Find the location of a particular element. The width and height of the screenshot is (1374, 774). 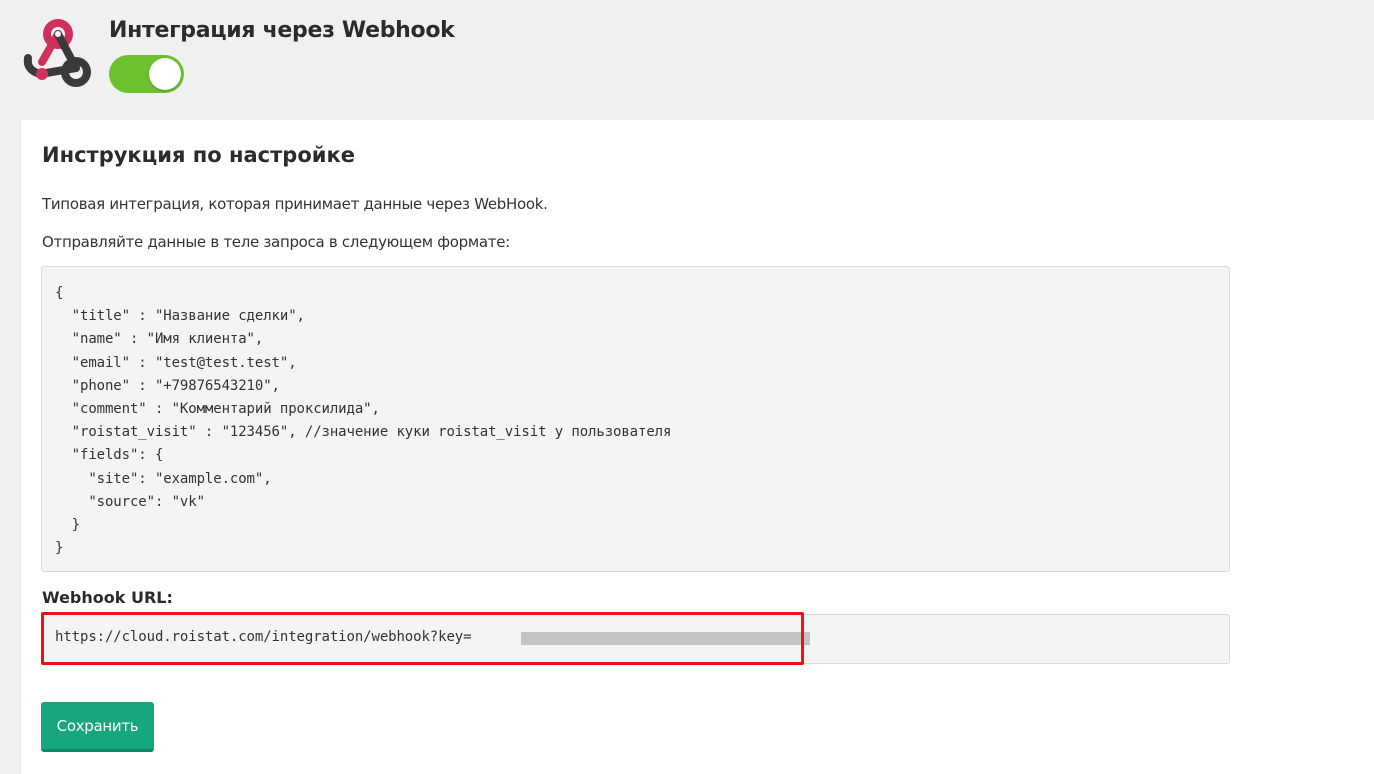

code-line: { is located at coordinates (59, 293).